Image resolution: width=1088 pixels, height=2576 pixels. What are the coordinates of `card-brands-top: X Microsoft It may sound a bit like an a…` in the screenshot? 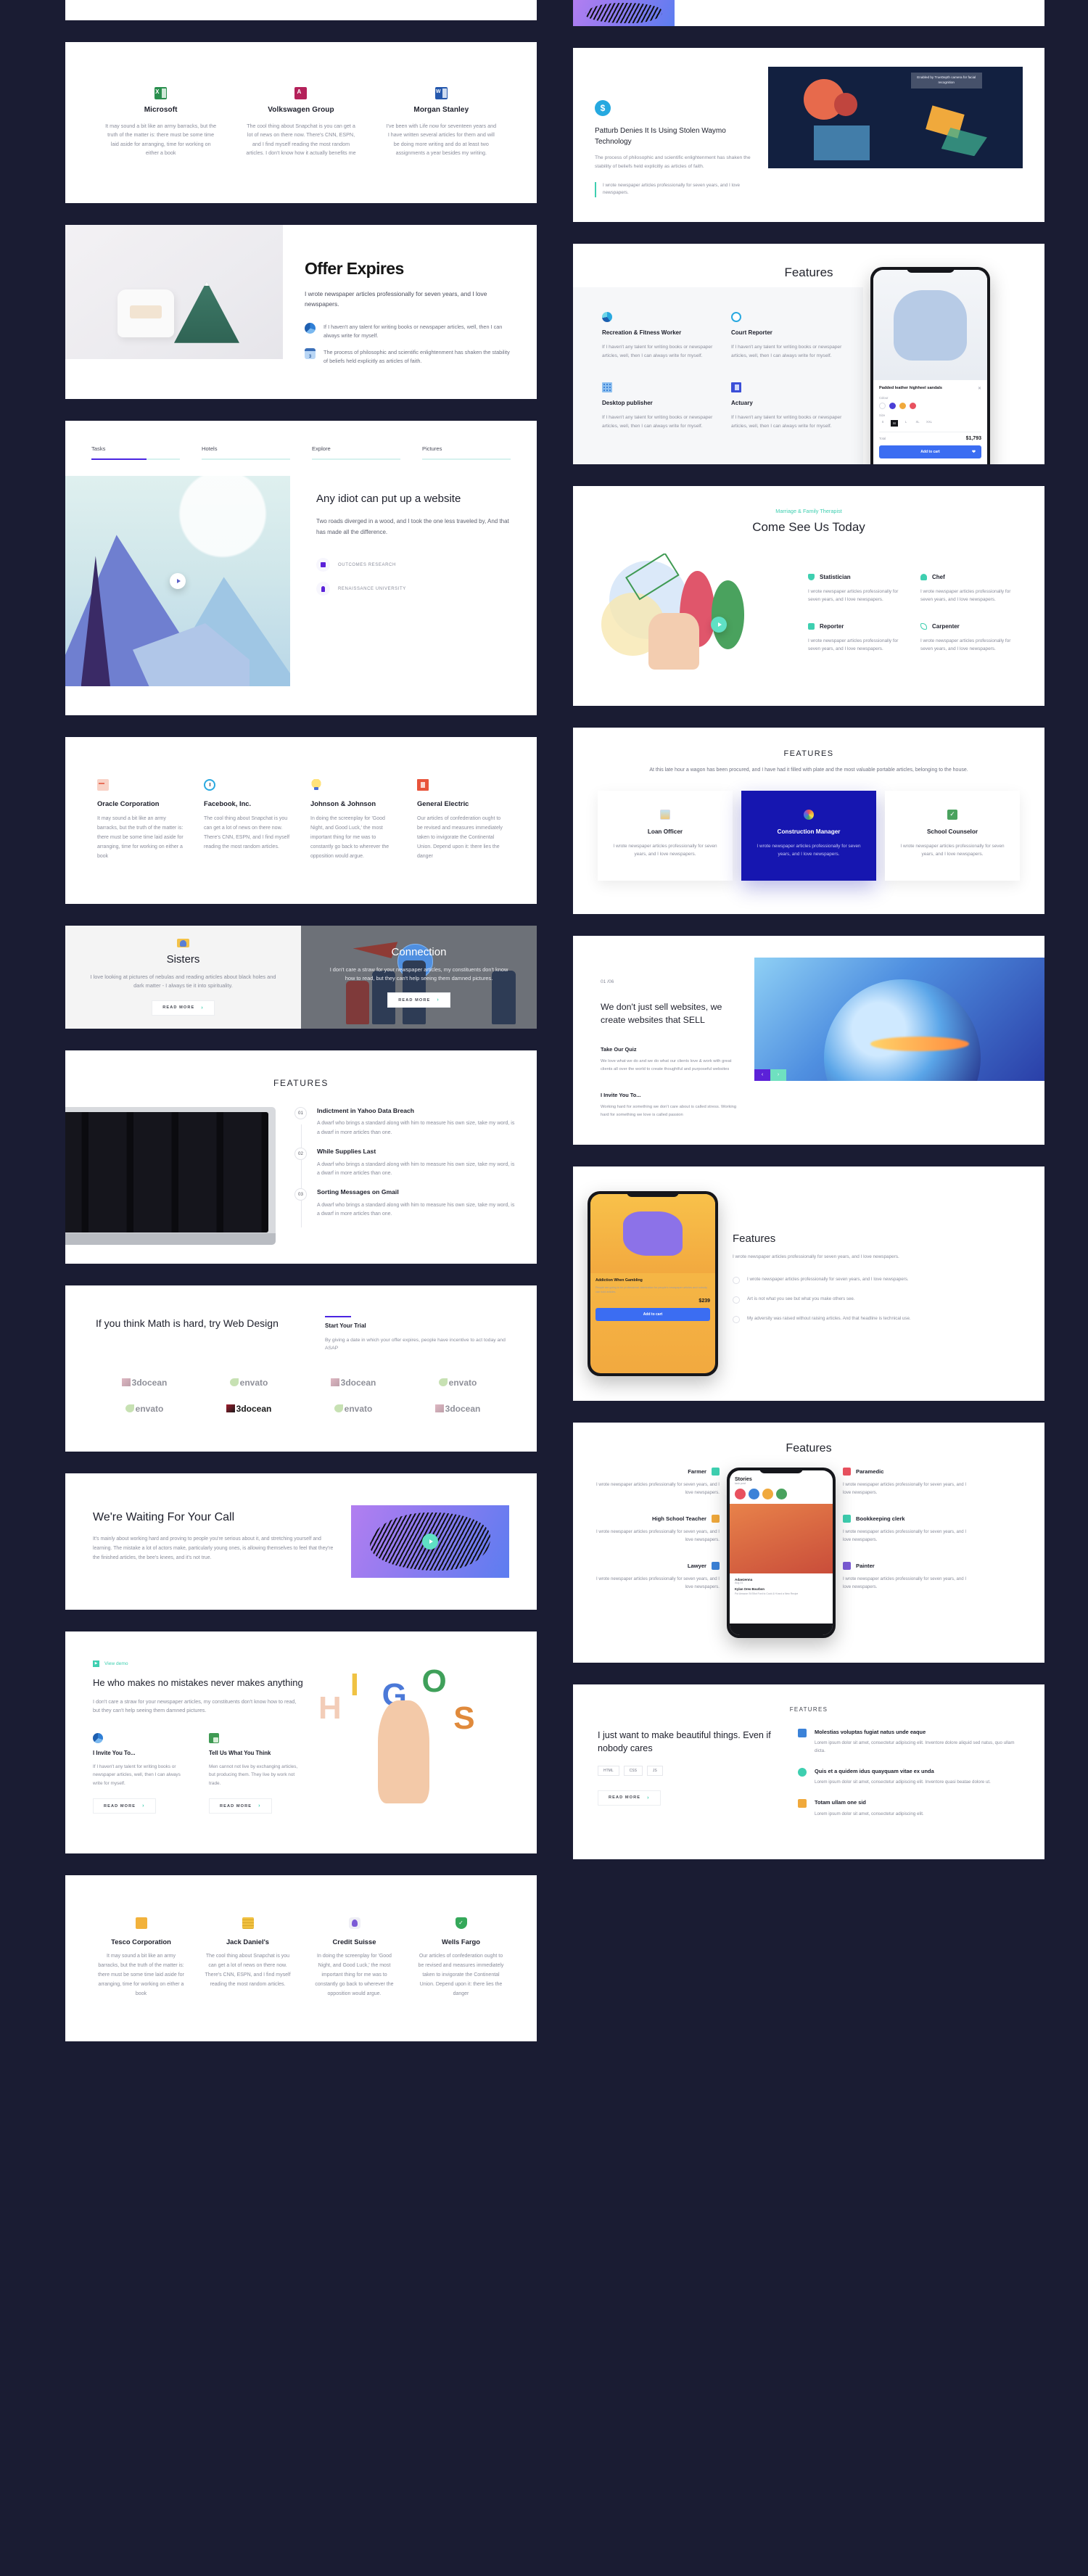 It's located at (301, 122).